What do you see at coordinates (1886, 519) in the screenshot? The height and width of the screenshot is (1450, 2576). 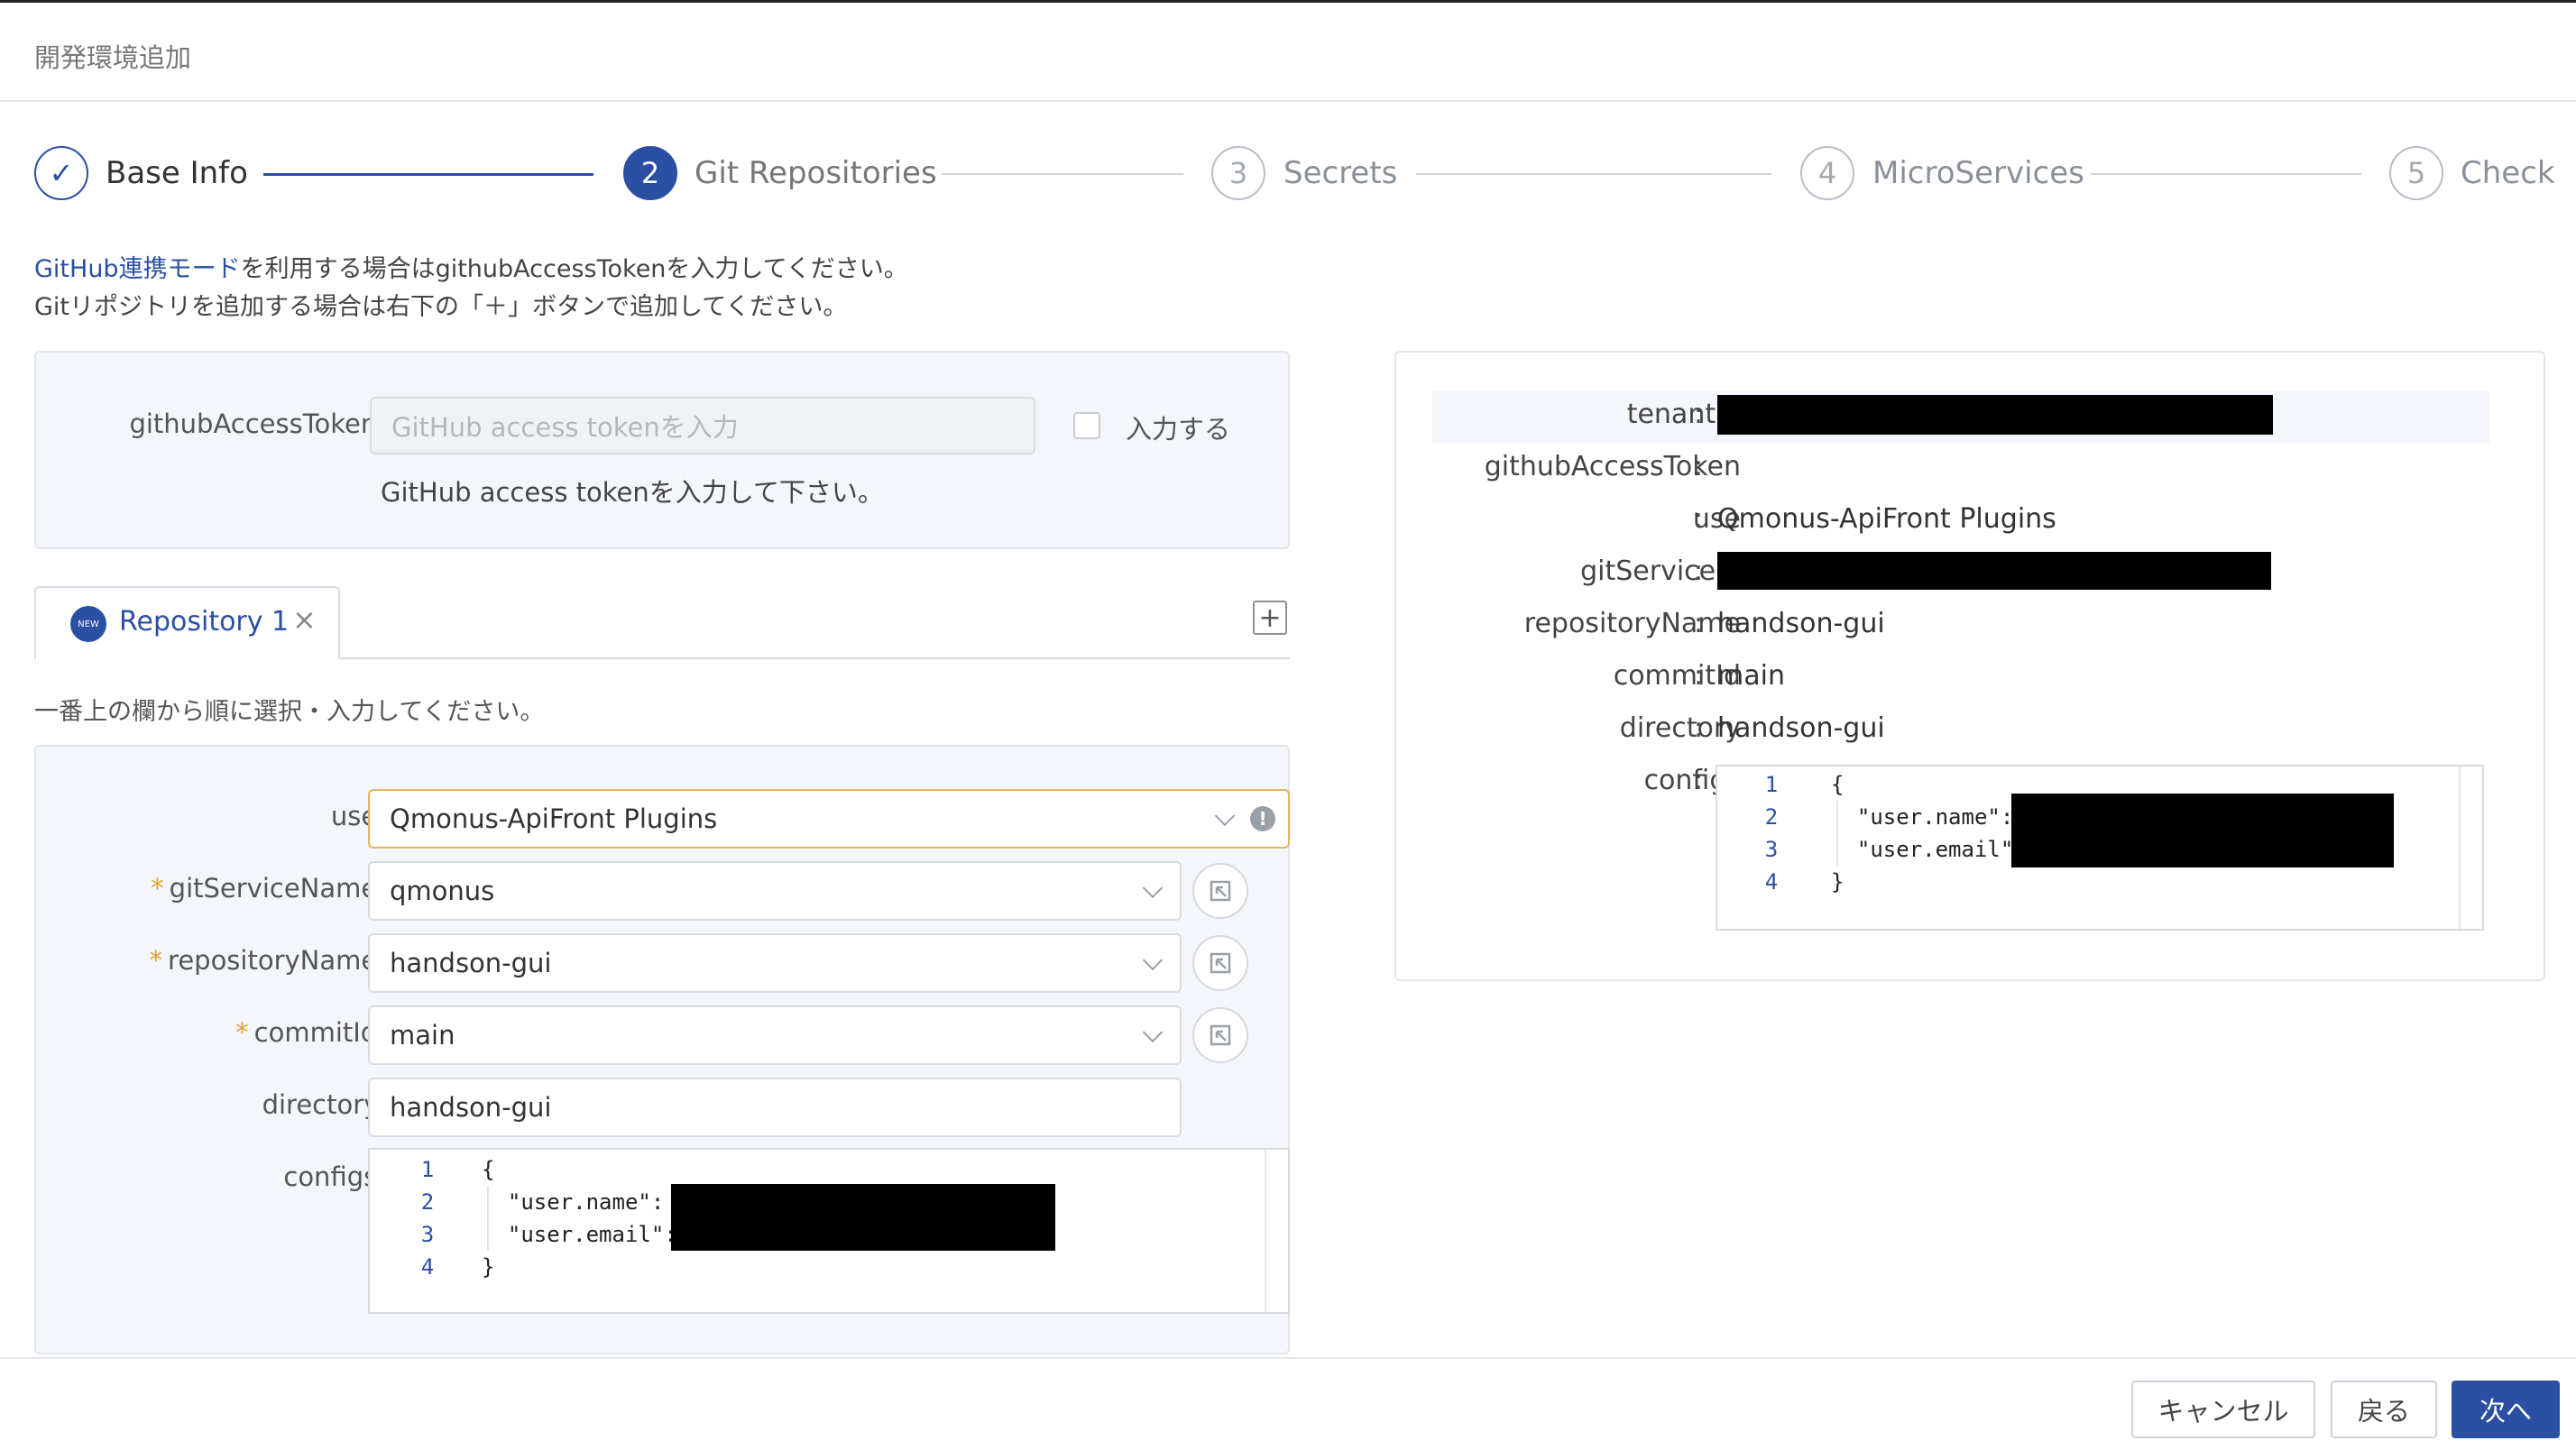 I see `summary-use-value: Qmonus-ApiFront Plugins` at bounding box center [1886, 519].